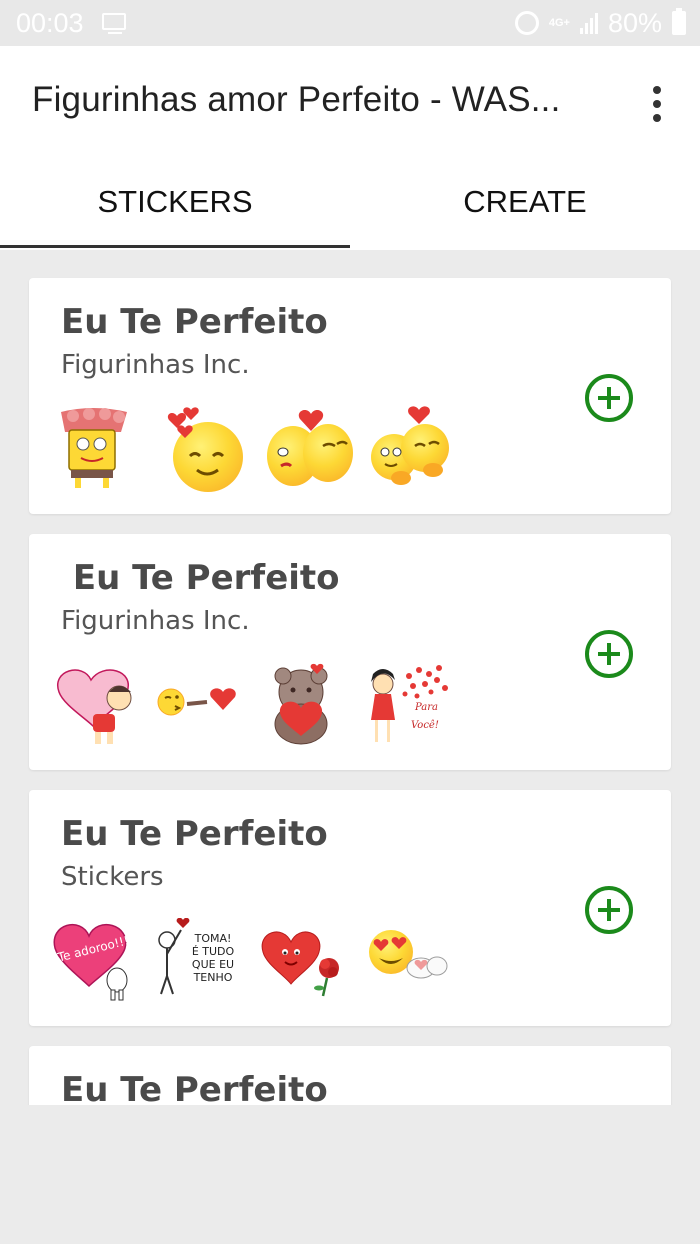  What do you see at coordinates (350, 1174) in the screenshot?
I see `bottom-empty-area` at bounding box center [350, 1174].